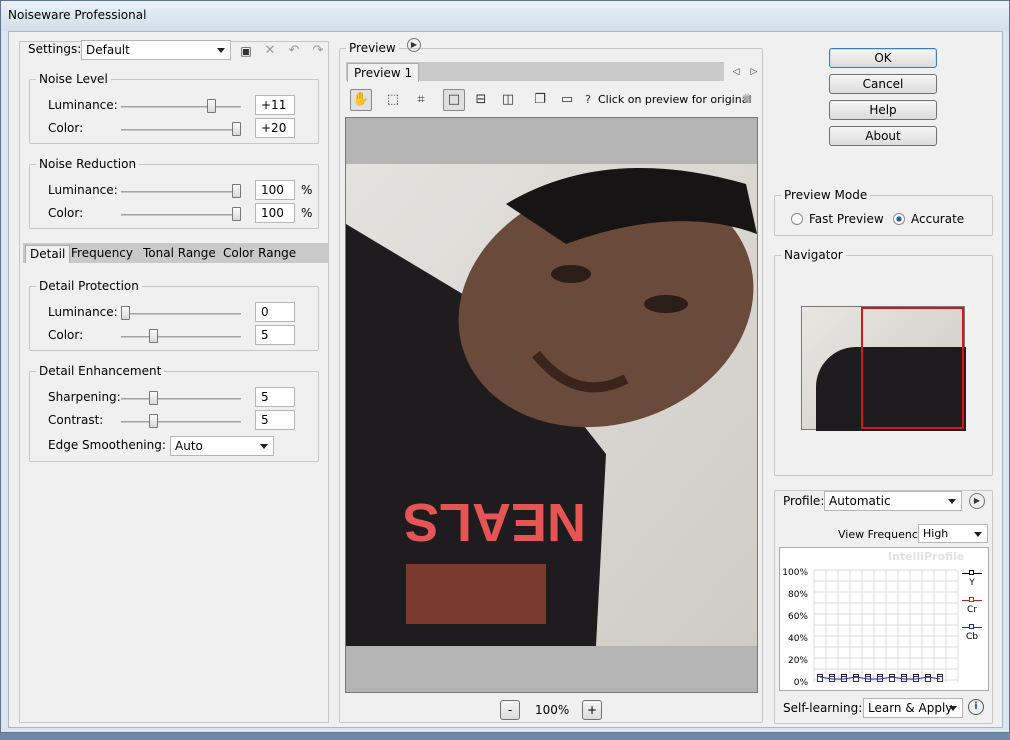 The height and width of the screenshot is (740, 1010). Describe the element at coordinates (153, 421) in the screenshot. I see `contrast-thumb` at that location.